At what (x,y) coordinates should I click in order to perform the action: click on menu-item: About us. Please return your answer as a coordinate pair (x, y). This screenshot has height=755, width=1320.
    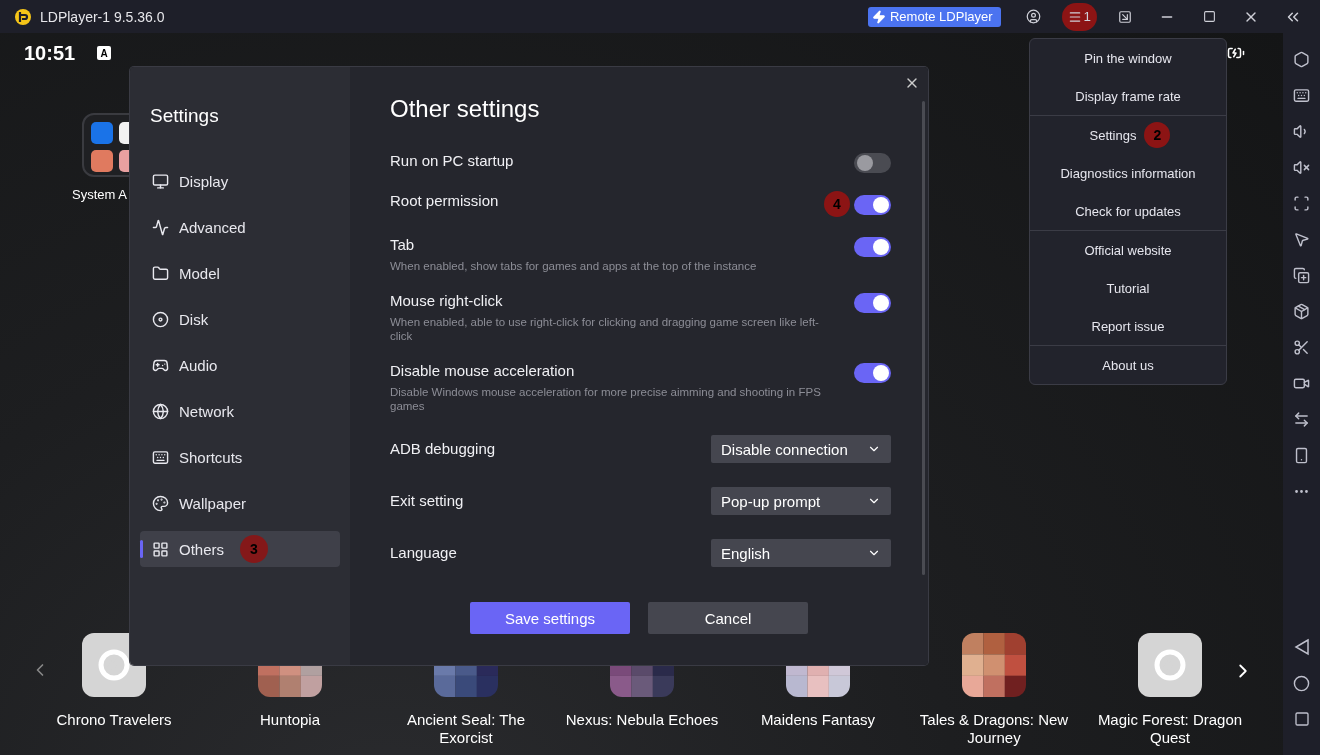
    Looking at the image, I should click on (1128, 365).